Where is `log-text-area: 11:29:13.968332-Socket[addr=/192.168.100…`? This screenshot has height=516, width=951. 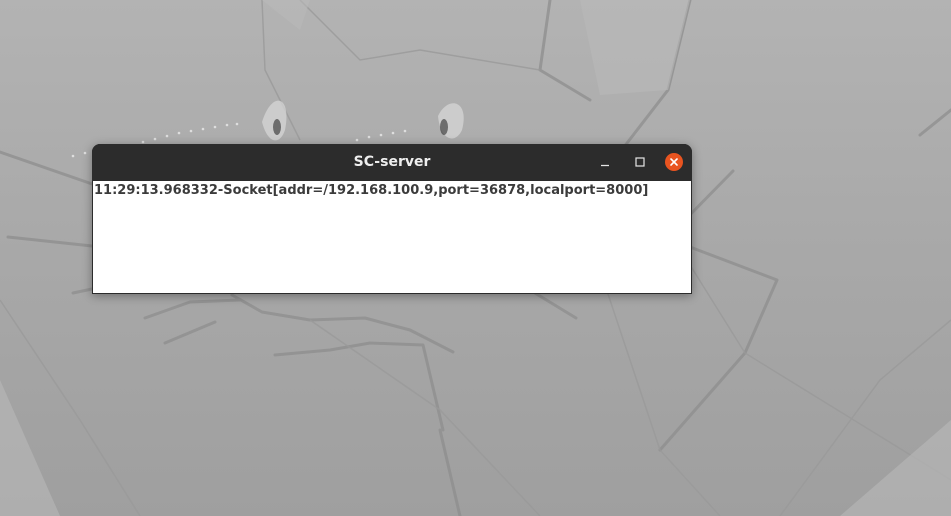
log-text-area: 11:29:13.968332-Socket[addr=/192.168.100… is located at coordinates (392, 237).